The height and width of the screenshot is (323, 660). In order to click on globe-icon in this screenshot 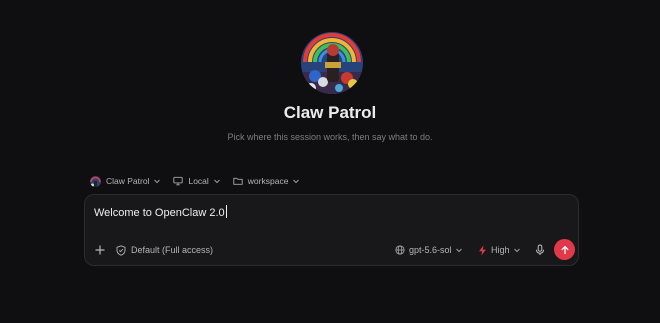, I will do `click(400, 250)`.